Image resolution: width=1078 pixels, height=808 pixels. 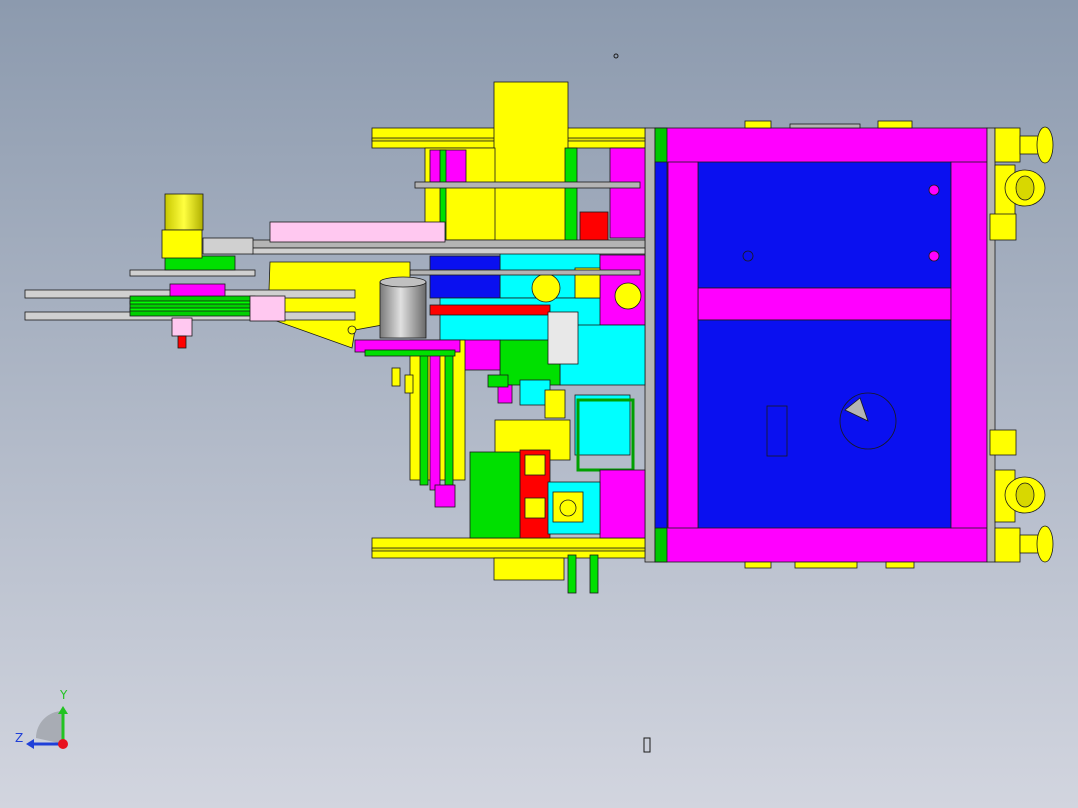 What do you see at coordinates (628, 296) in the screenshot?
I see `core-yellow-motor-right` at bounding box center [628, 296].